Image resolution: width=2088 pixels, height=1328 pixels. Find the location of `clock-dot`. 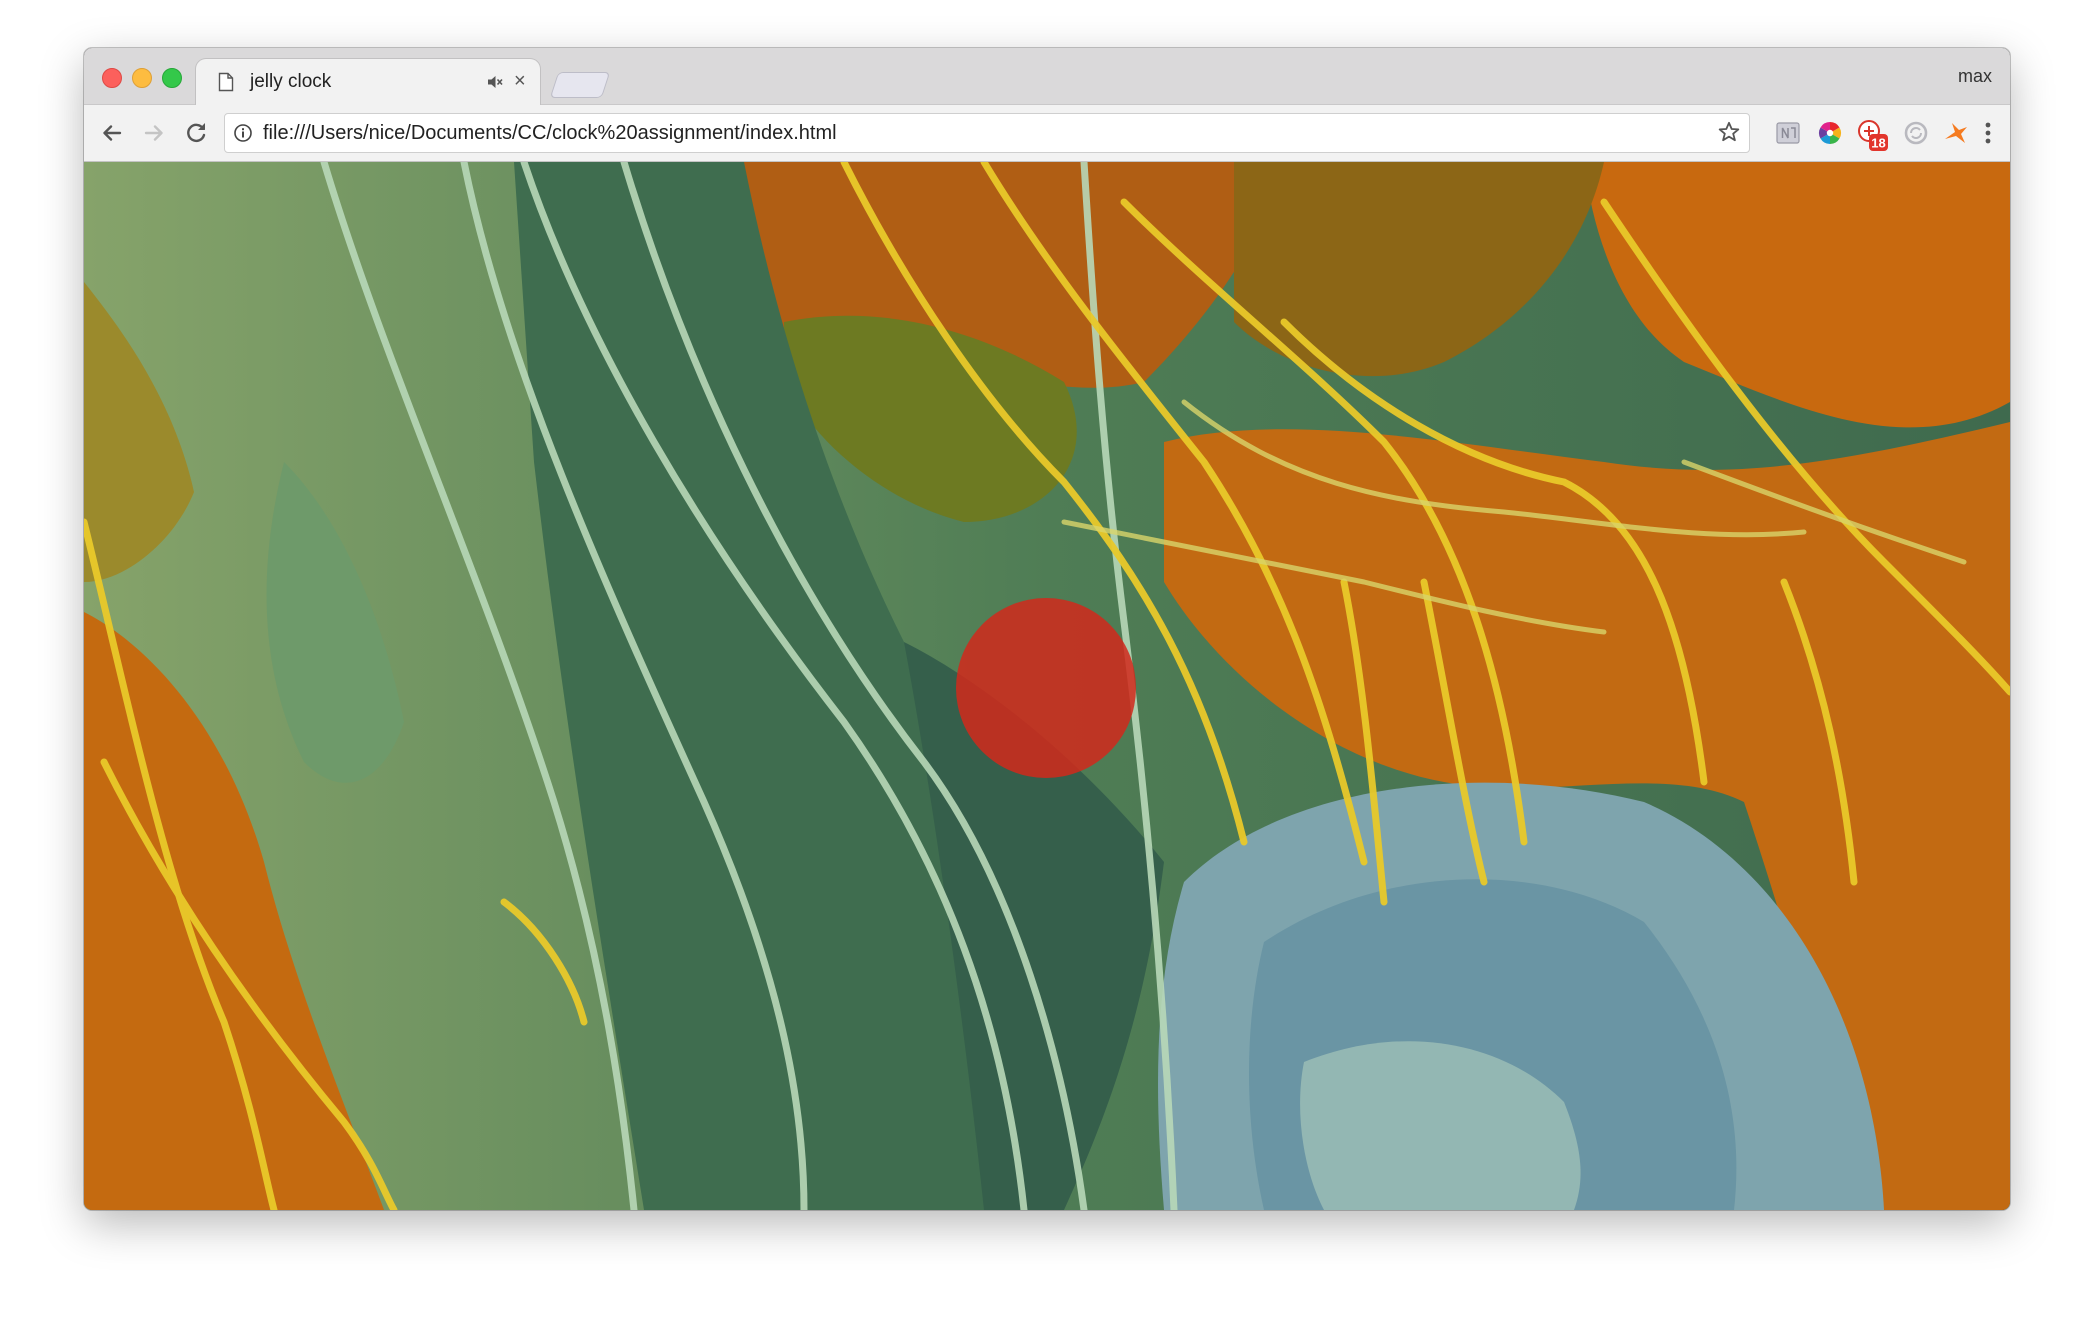

clock-dot is located at coordinates (1046, 688).